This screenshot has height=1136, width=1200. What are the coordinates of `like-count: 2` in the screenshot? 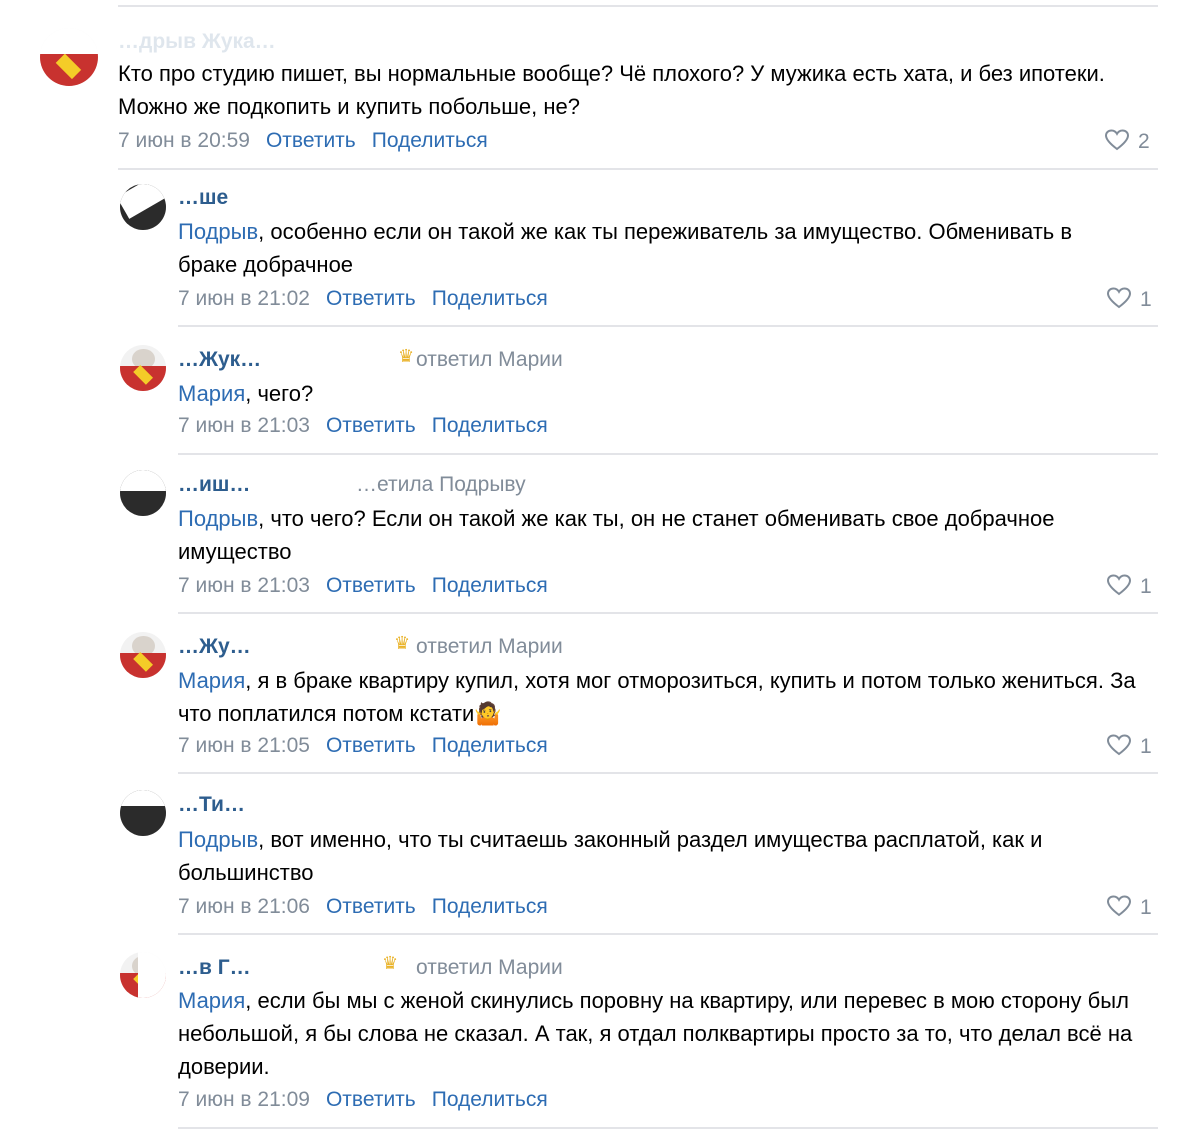 It's located at (1144, 141).